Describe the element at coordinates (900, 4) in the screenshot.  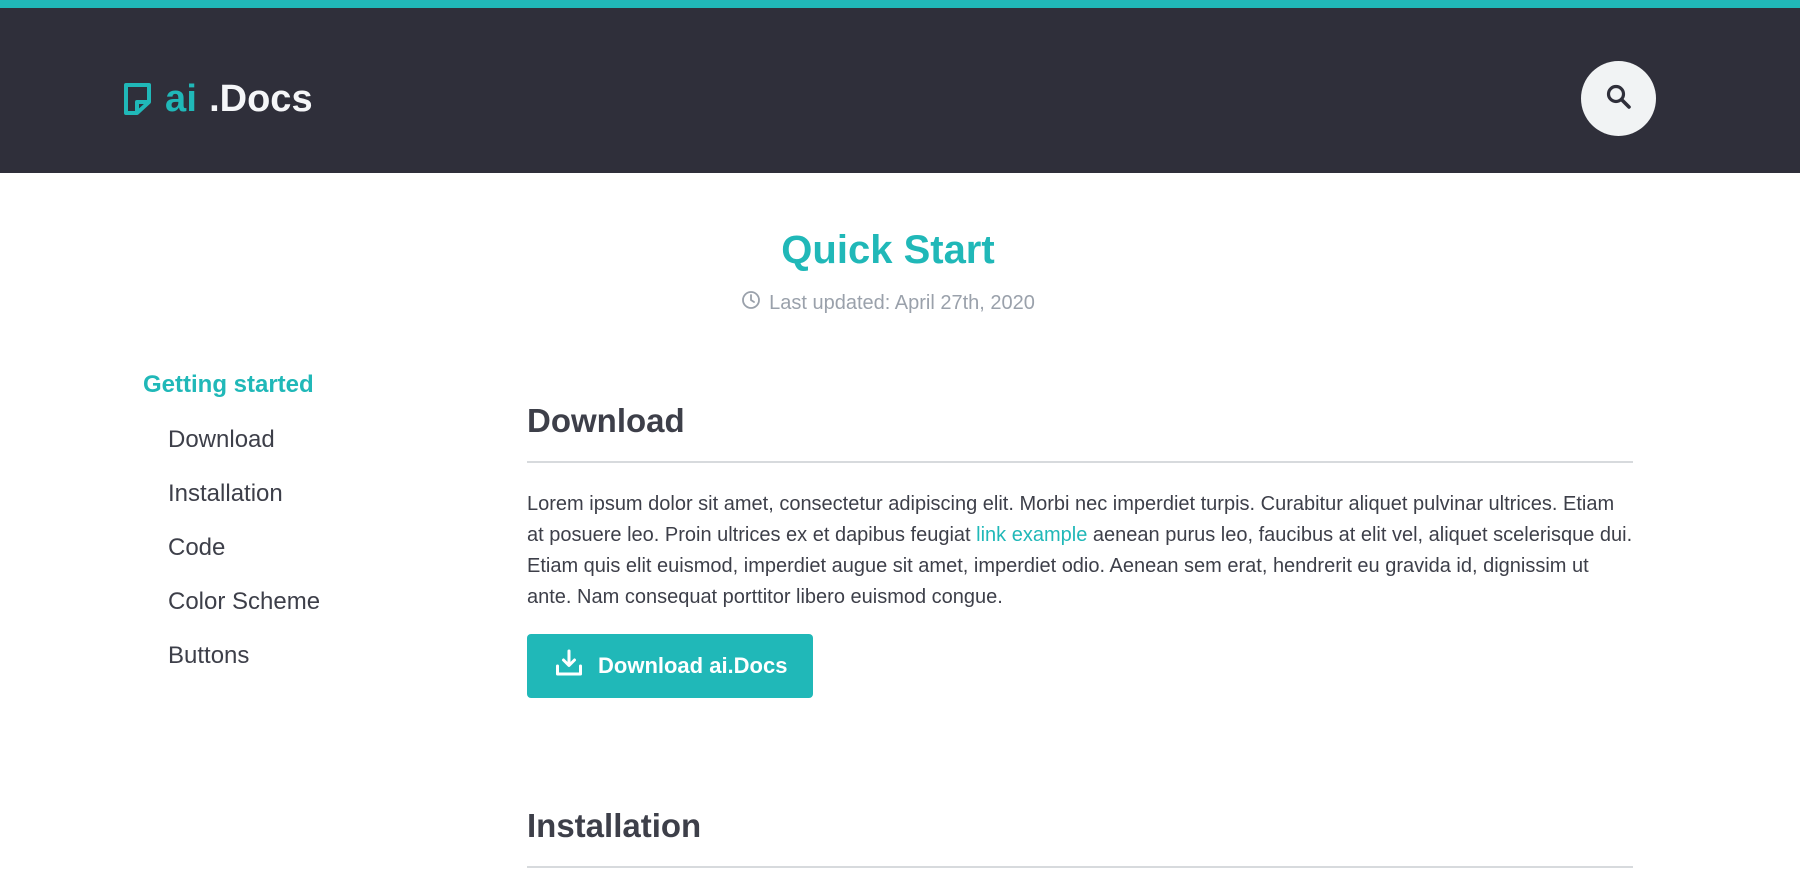
I see `top-accent-bar` at that location.